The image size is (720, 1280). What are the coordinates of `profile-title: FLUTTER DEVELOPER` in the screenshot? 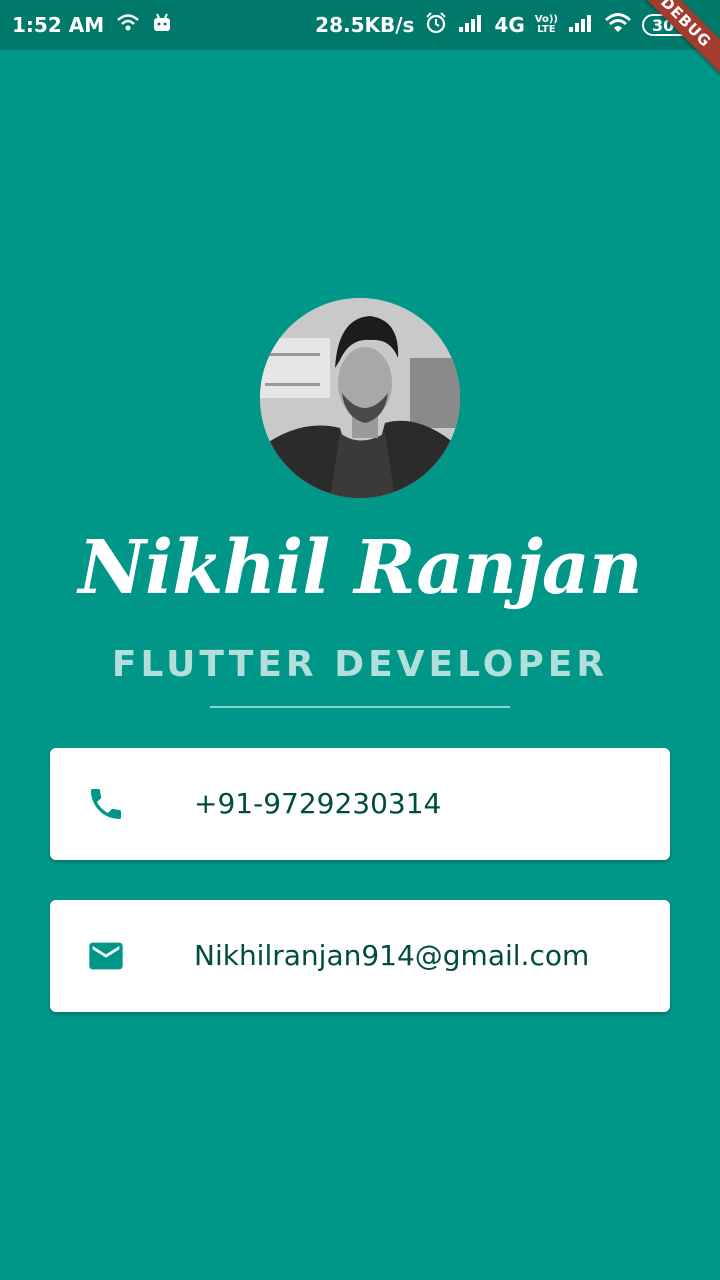 It's located at (360, 664).